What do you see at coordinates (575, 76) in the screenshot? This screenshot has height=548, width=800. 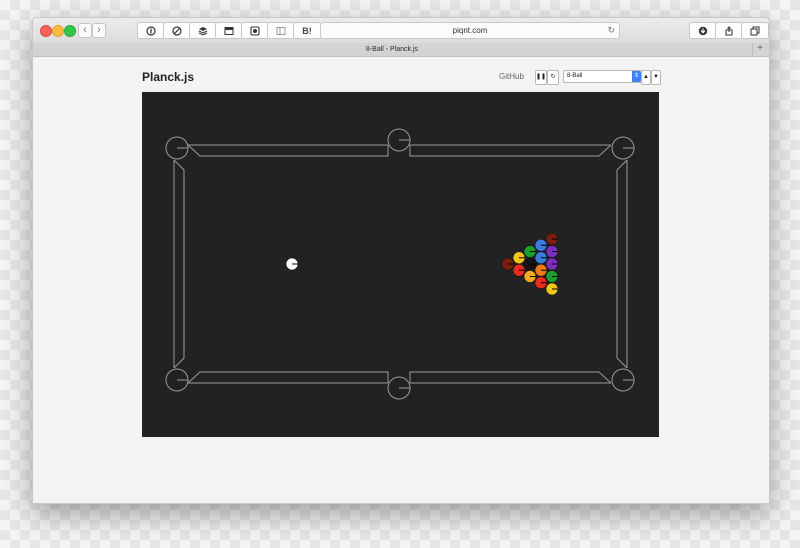 I see `example-select-value: 8-Ball` at bounding box center [575, 76].